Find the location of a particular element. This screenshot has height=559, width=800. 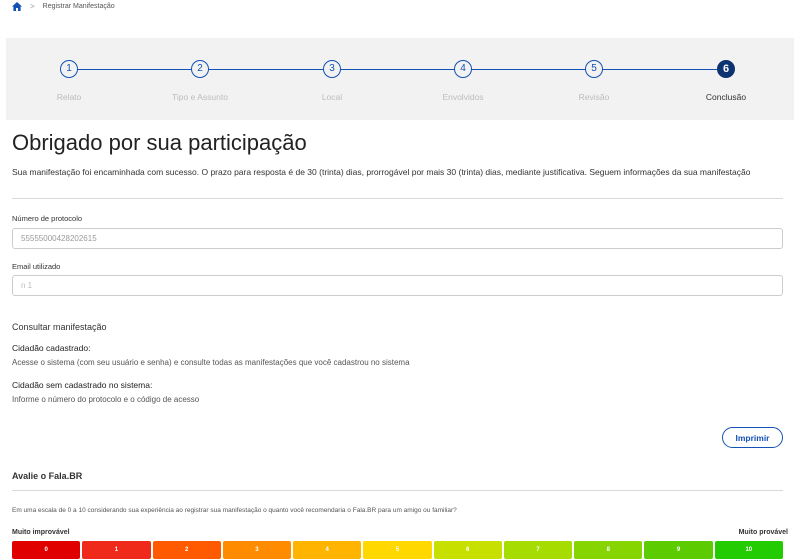

rating-option-1: 1 is located at coordinates (116, 550).